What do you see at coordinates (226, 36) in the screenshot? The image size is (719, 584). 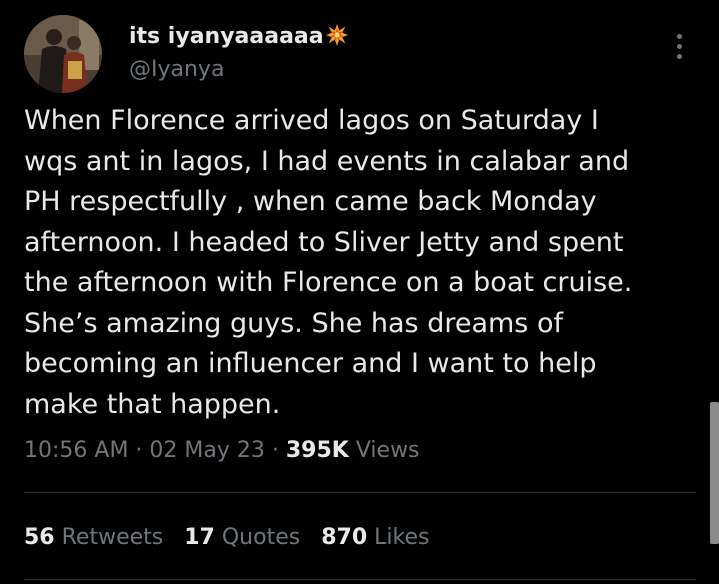 I see `display-name-text: its iyanyaaaaaa` at bounding box center [226, 36].